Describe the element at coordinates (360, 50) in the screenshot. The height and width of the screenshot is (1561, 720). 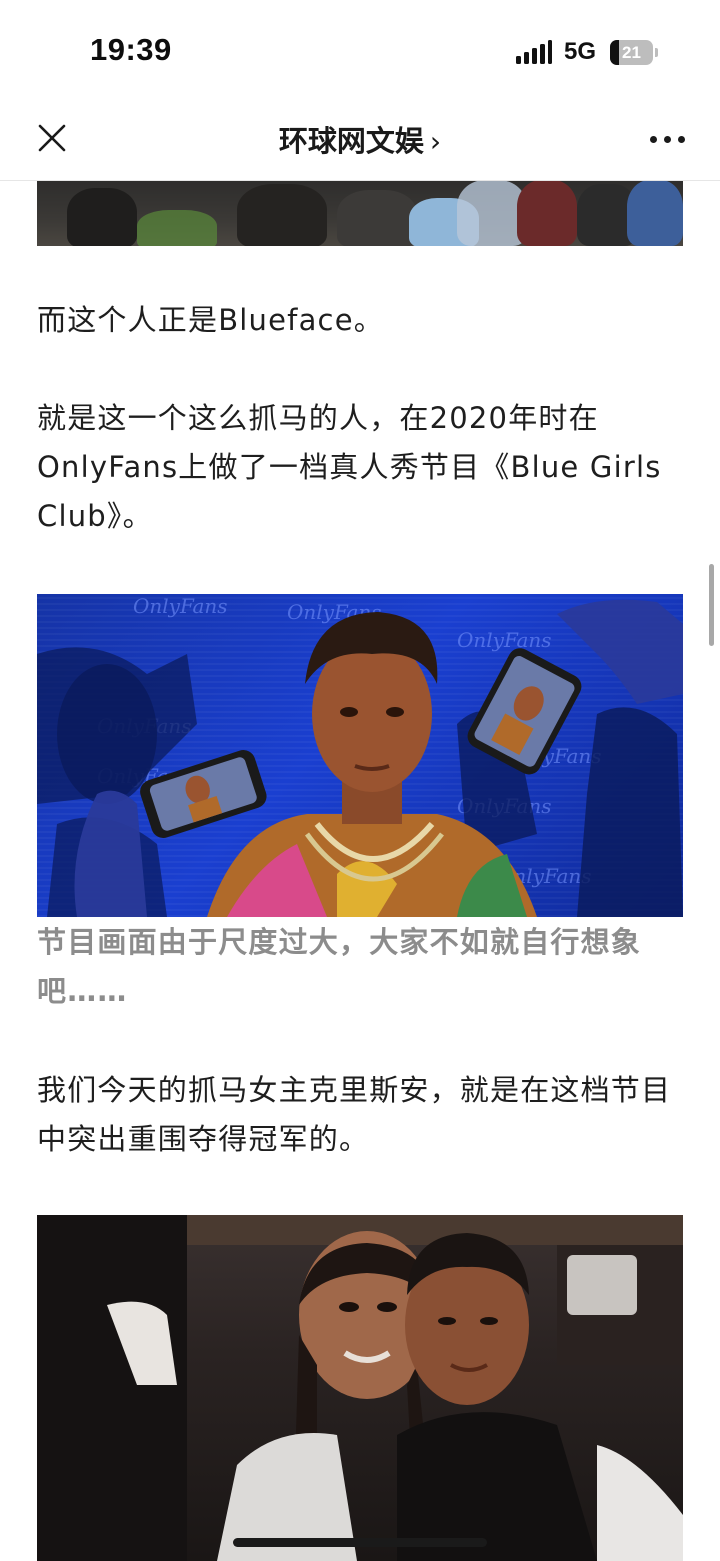
I see `status-bar: 19:39 5G 21` at that location.